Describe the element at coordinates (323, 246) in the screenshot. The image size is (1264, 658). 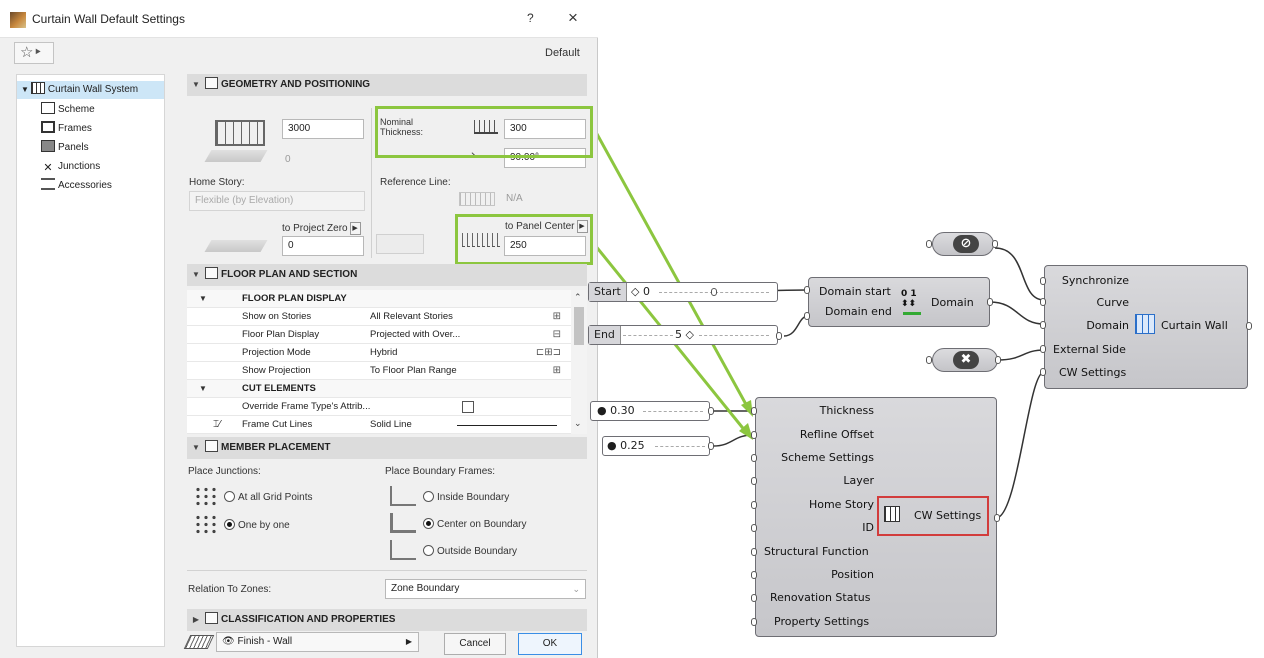
I see `project-zero-field: 0` at that location.